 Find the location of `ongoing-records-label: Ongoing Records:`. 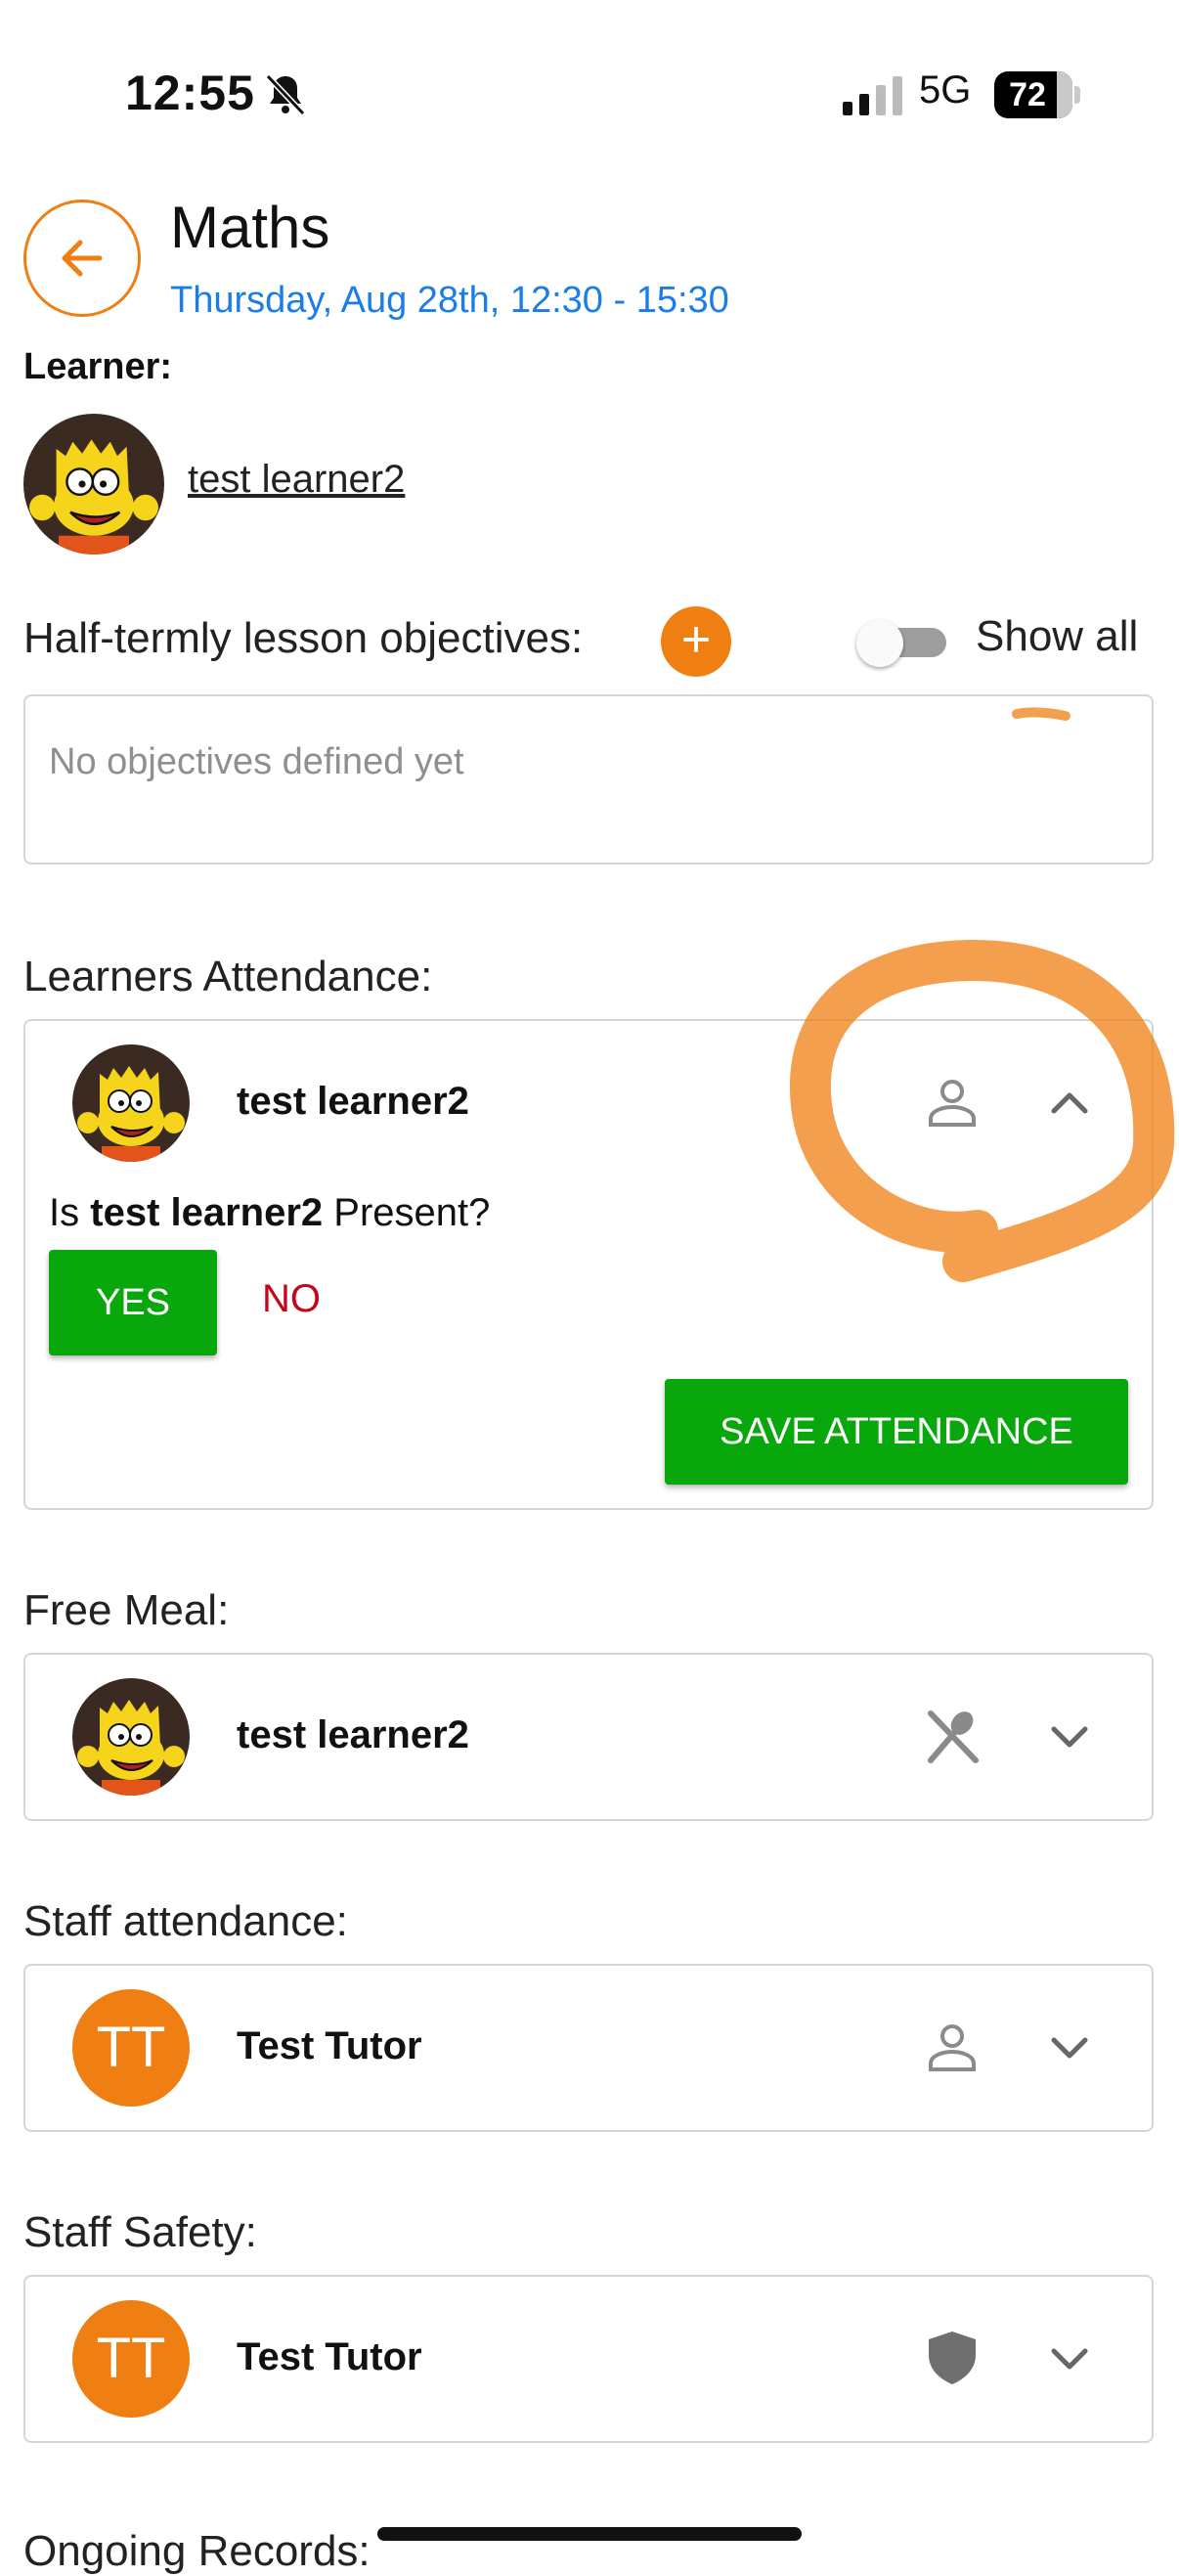

ongoing-records-label: Ongoing Records: is located at coordinates (197, 2551).